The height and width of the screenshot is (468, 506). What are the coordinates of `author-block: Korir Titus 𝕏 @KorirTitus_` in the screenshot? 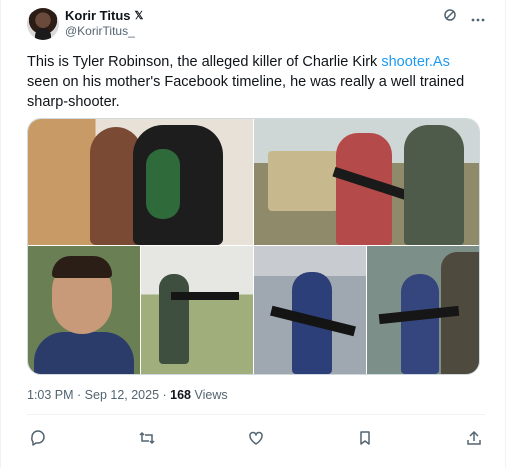 It's located at (104, 23).